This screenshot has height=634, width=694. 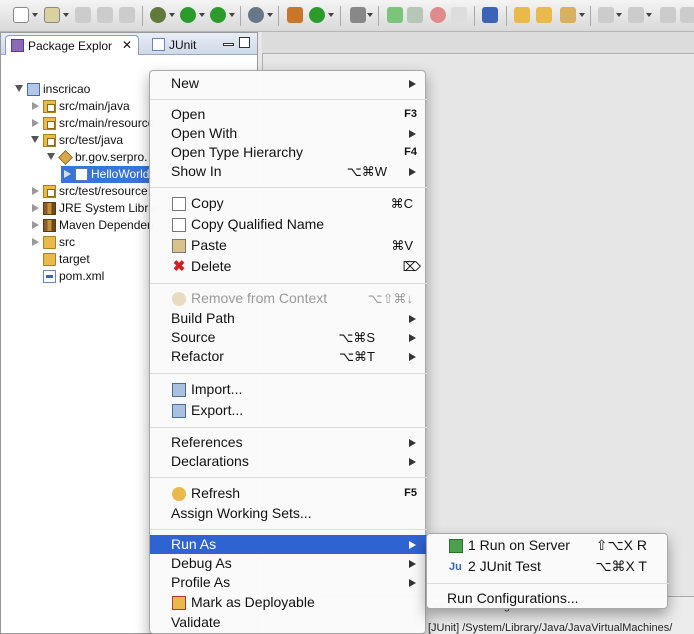 What do you see at coordinates (256, 15) in the screenshot?
I see `search-icon` at bounding box center [256, 15].